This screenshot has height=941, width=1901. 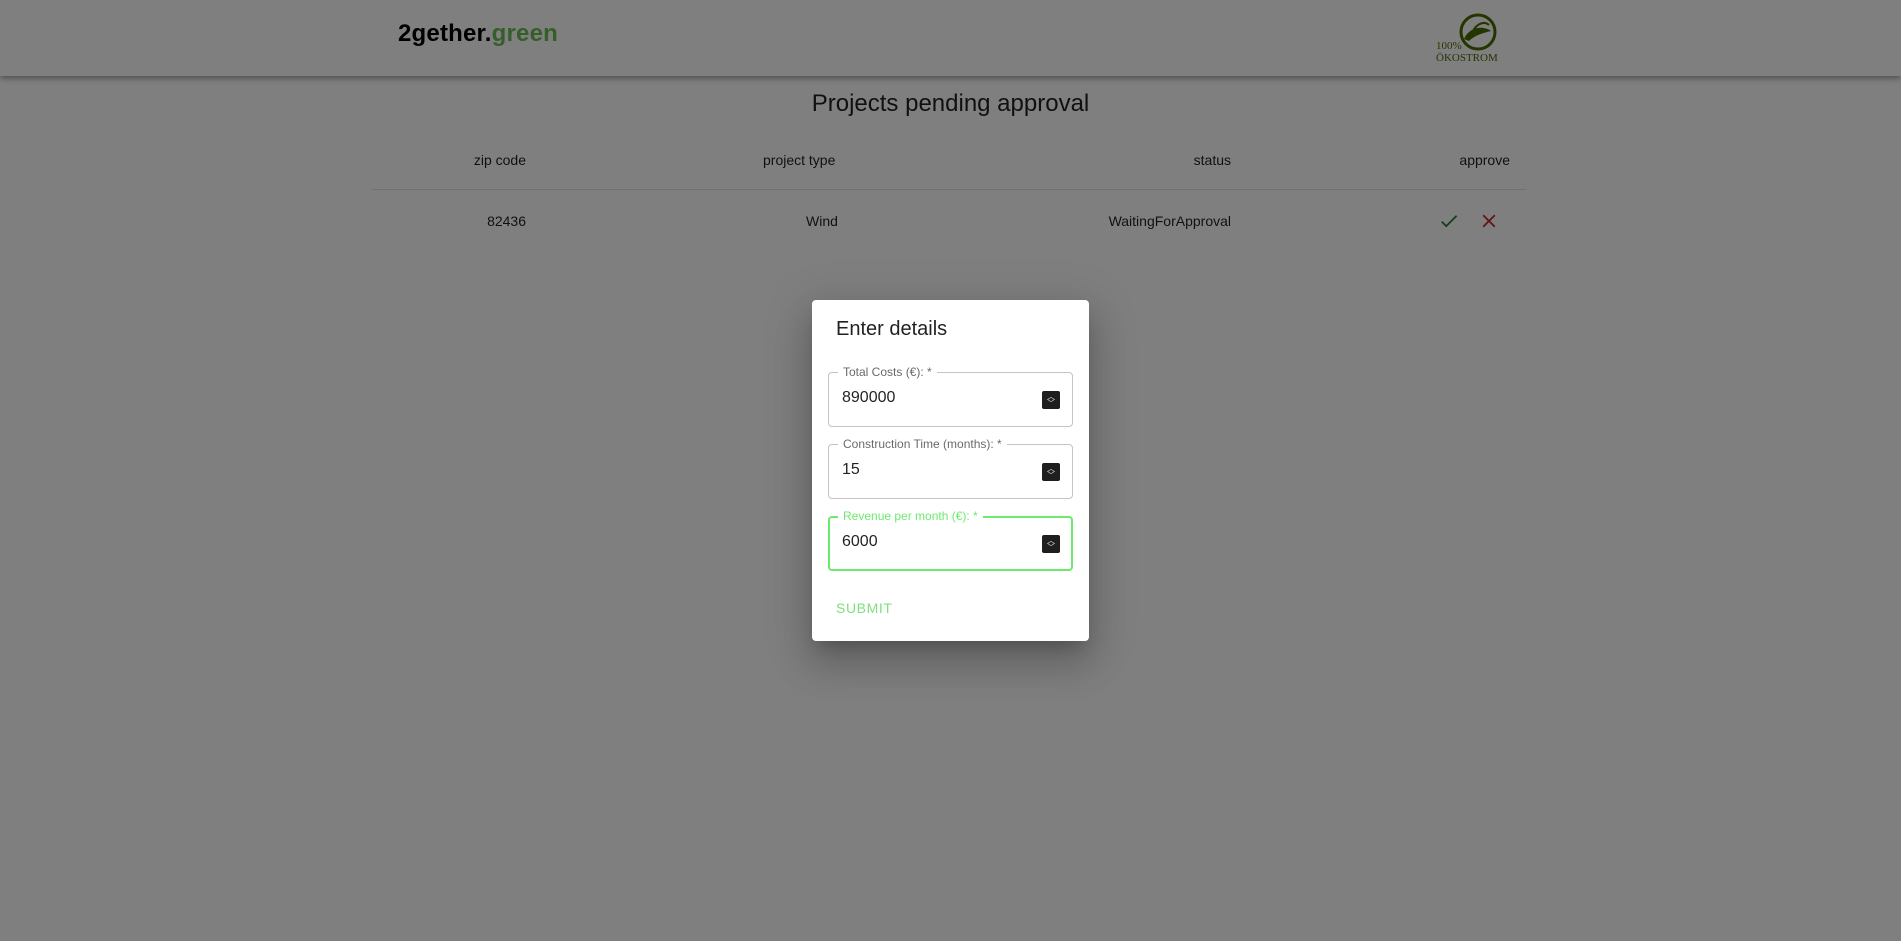 What do you see at coordinates (922, 444) in the screenshot?
I see `construction-time-label: Construction Time (months): *` at bounding box center [922, 444].